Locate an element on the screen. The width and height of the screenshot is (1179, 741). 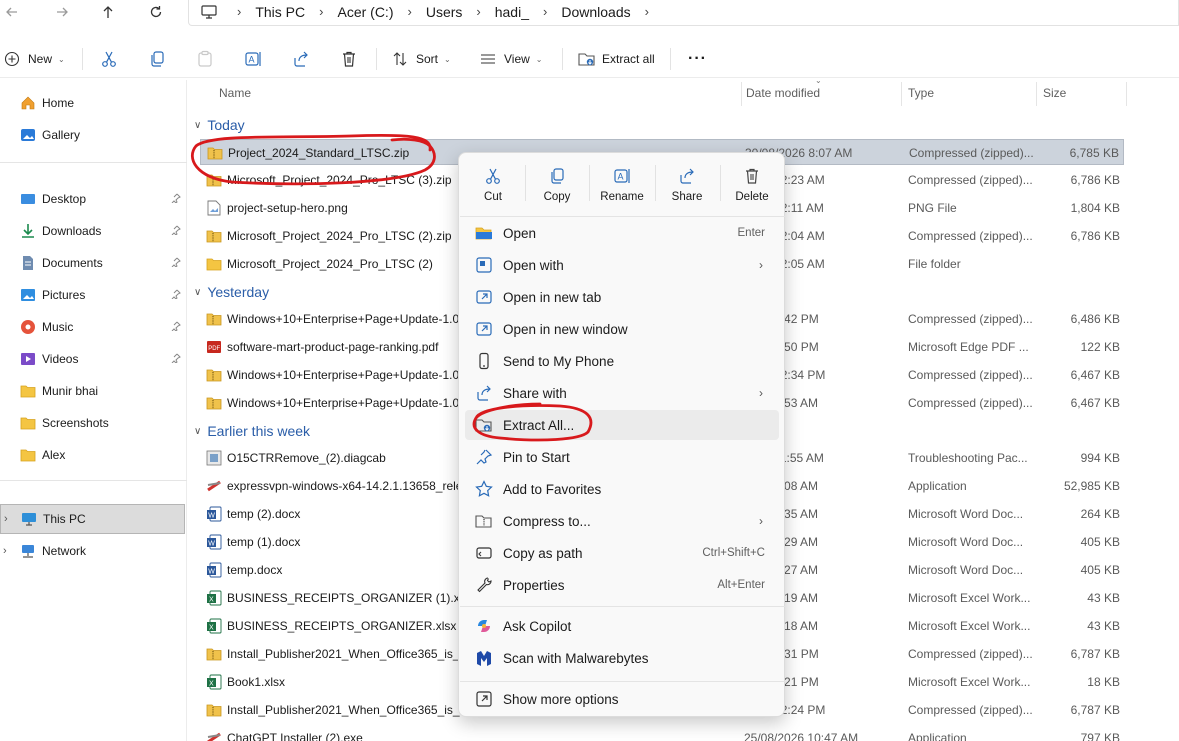
menu-item-send-to-my-phone: Send to My Phone is located at coordinates (622, 361).